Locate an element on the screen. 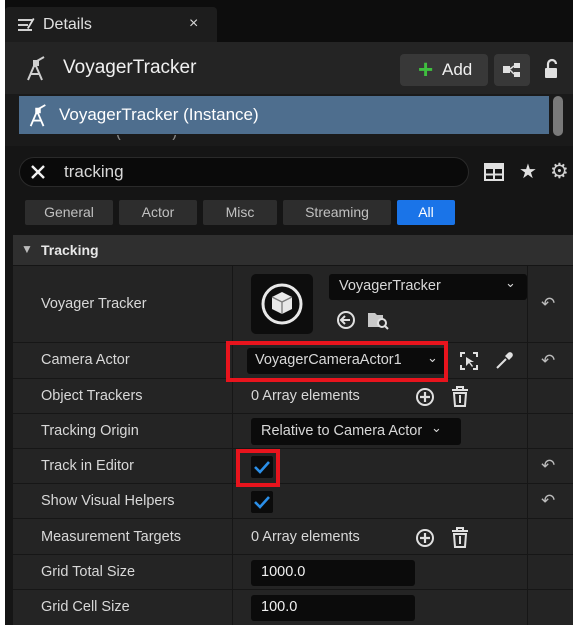 This screenshot has width=573, height=625. component-item-instance: VoyagerTracker (Instance) is located at coordinates (284, 115).